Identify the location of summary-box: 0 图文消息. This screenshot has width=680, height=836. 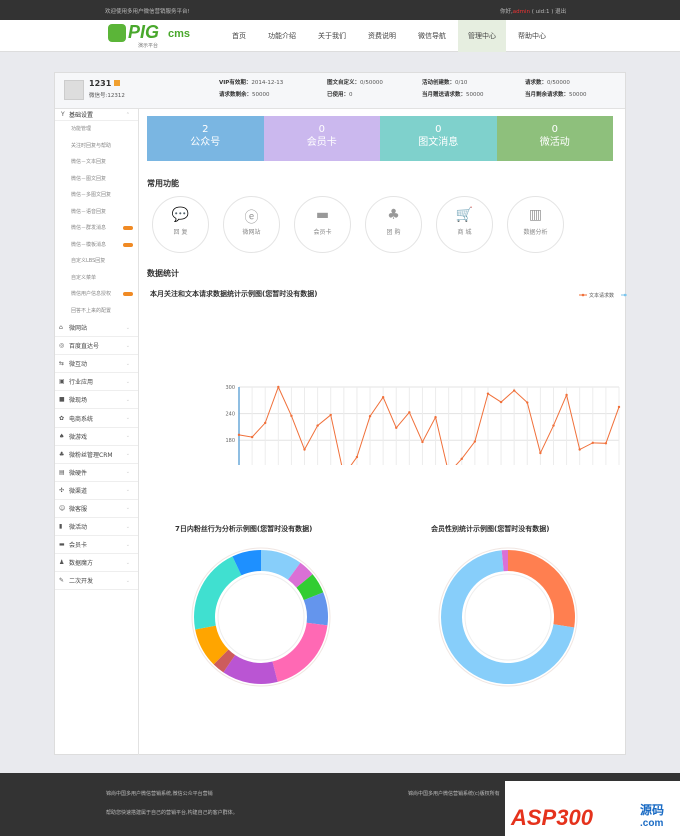
(438, 138).